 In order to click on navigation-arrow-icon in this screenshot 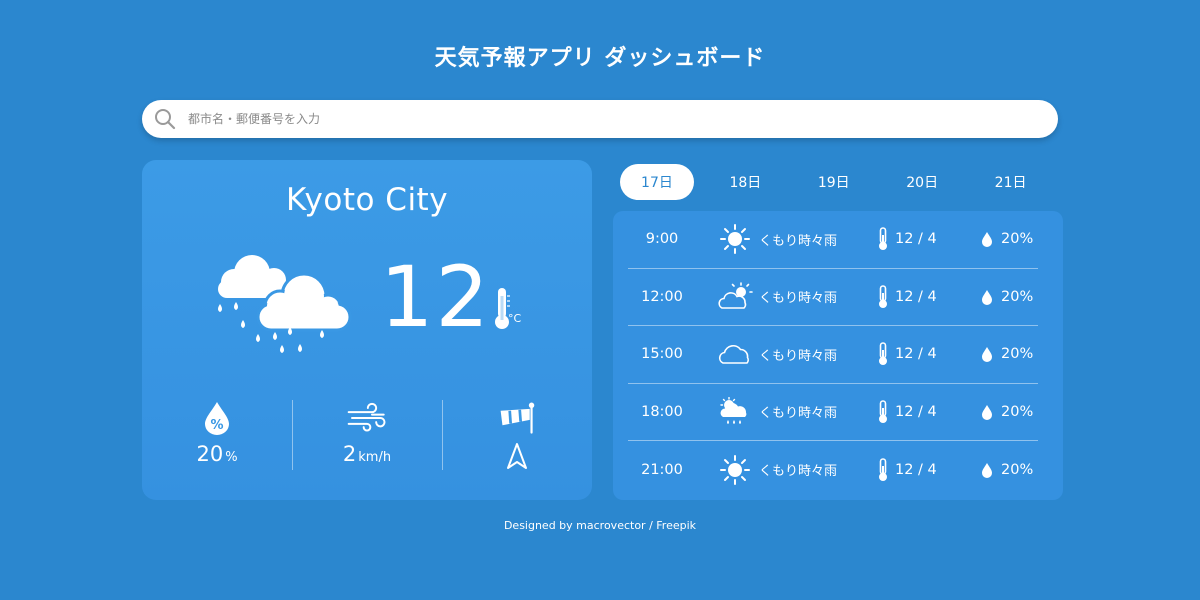, I will do `click(517, 458)`.